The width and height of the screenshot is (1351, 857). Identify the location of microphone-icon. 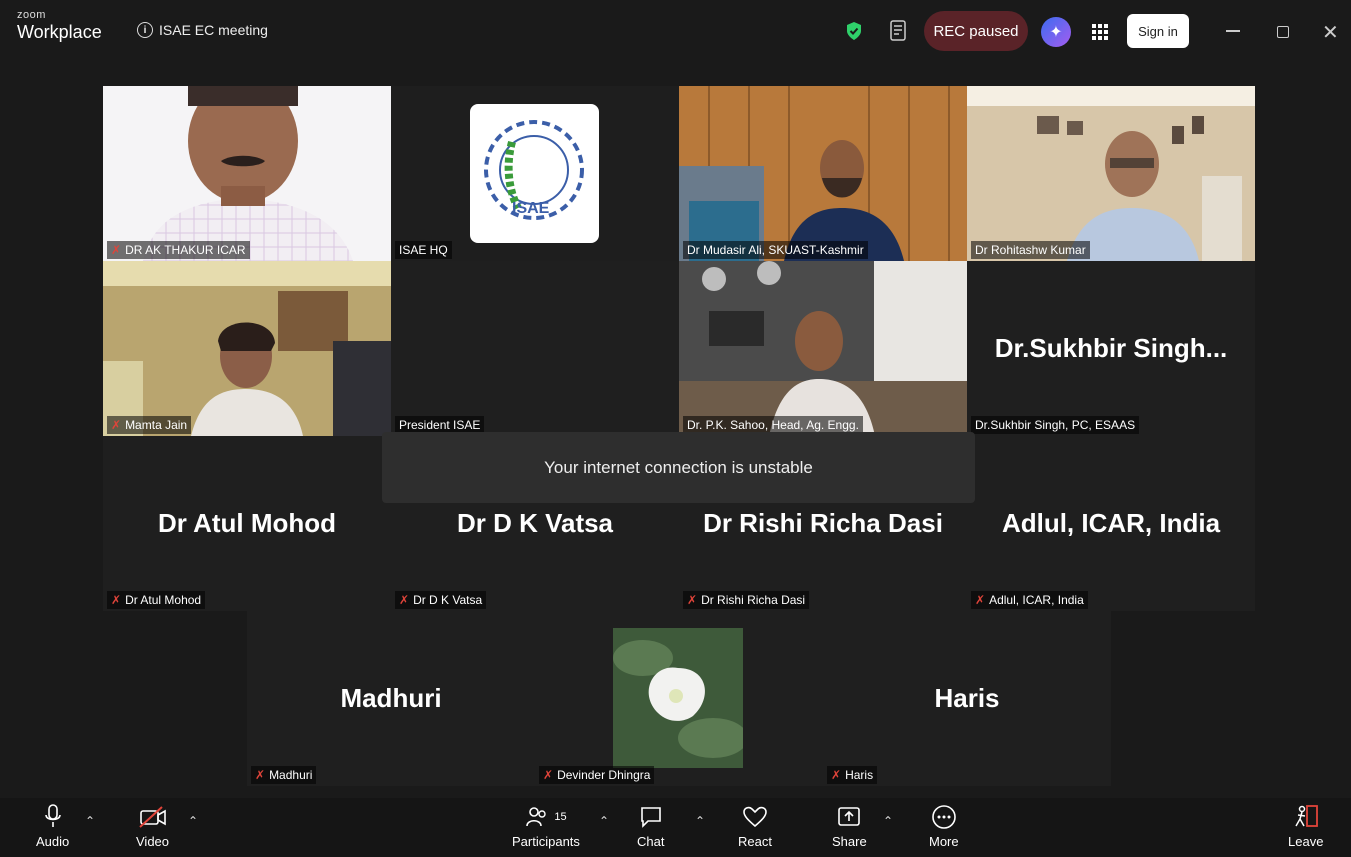
(52, 815).